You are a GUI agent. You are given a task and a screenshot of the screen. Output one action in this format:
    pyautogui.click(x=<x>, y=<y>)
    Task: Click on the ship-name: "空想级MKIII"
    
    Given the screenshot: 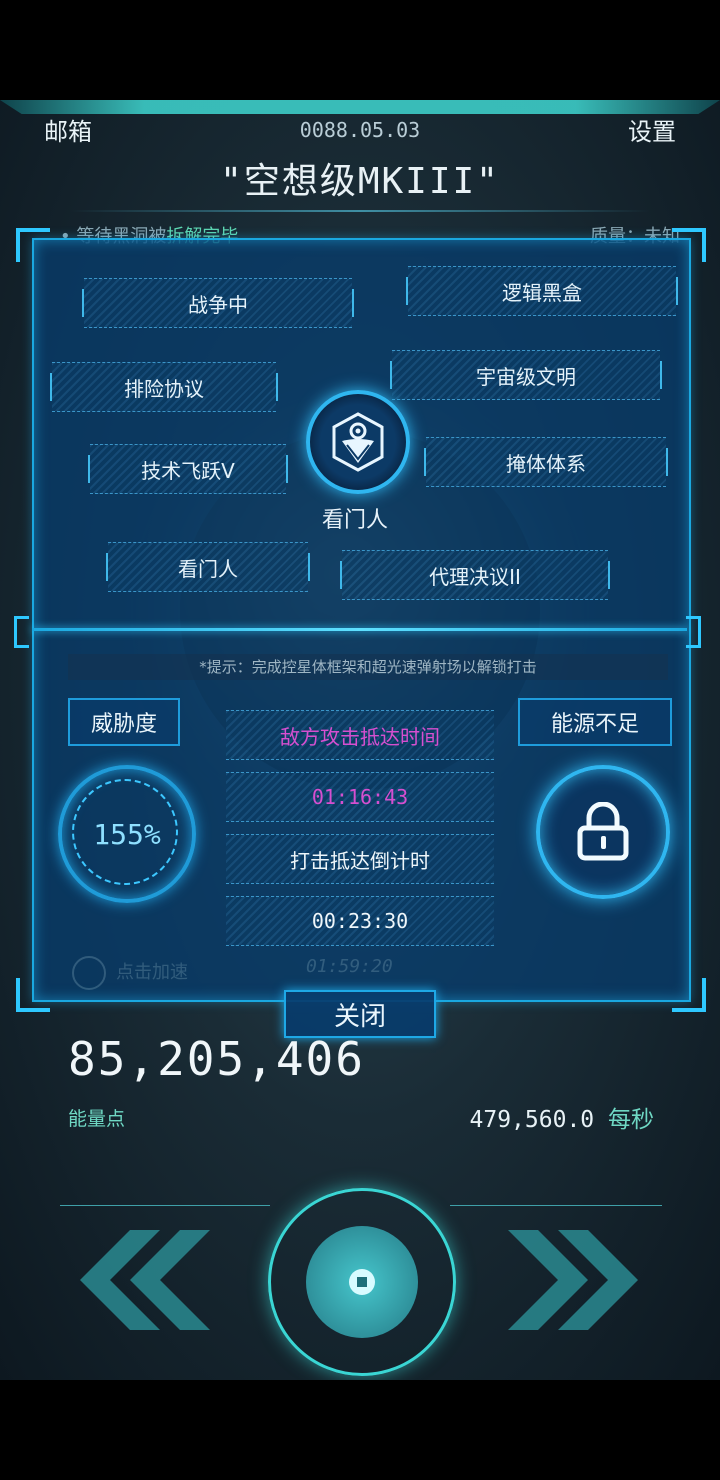 What is the action you would take?
    pyautogui.click(x=360, y=181)
    